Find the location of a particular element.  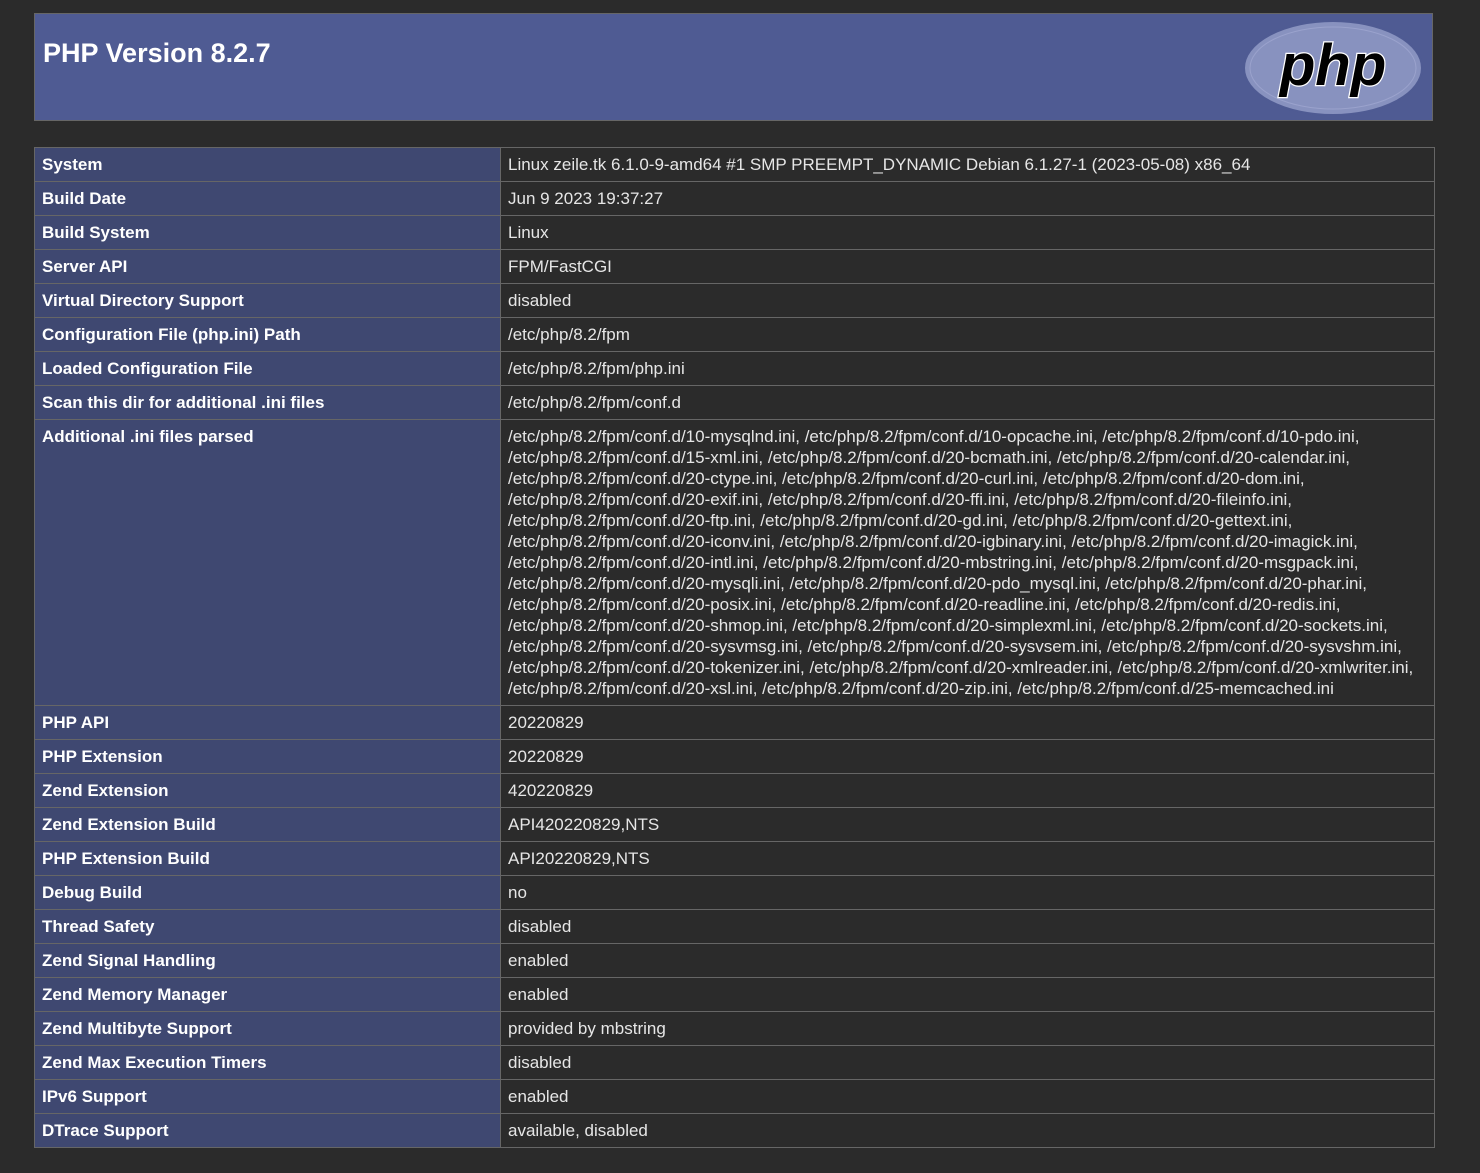

row-value: /etc/php/8.2/fpm is located at coordinates (967, 334).